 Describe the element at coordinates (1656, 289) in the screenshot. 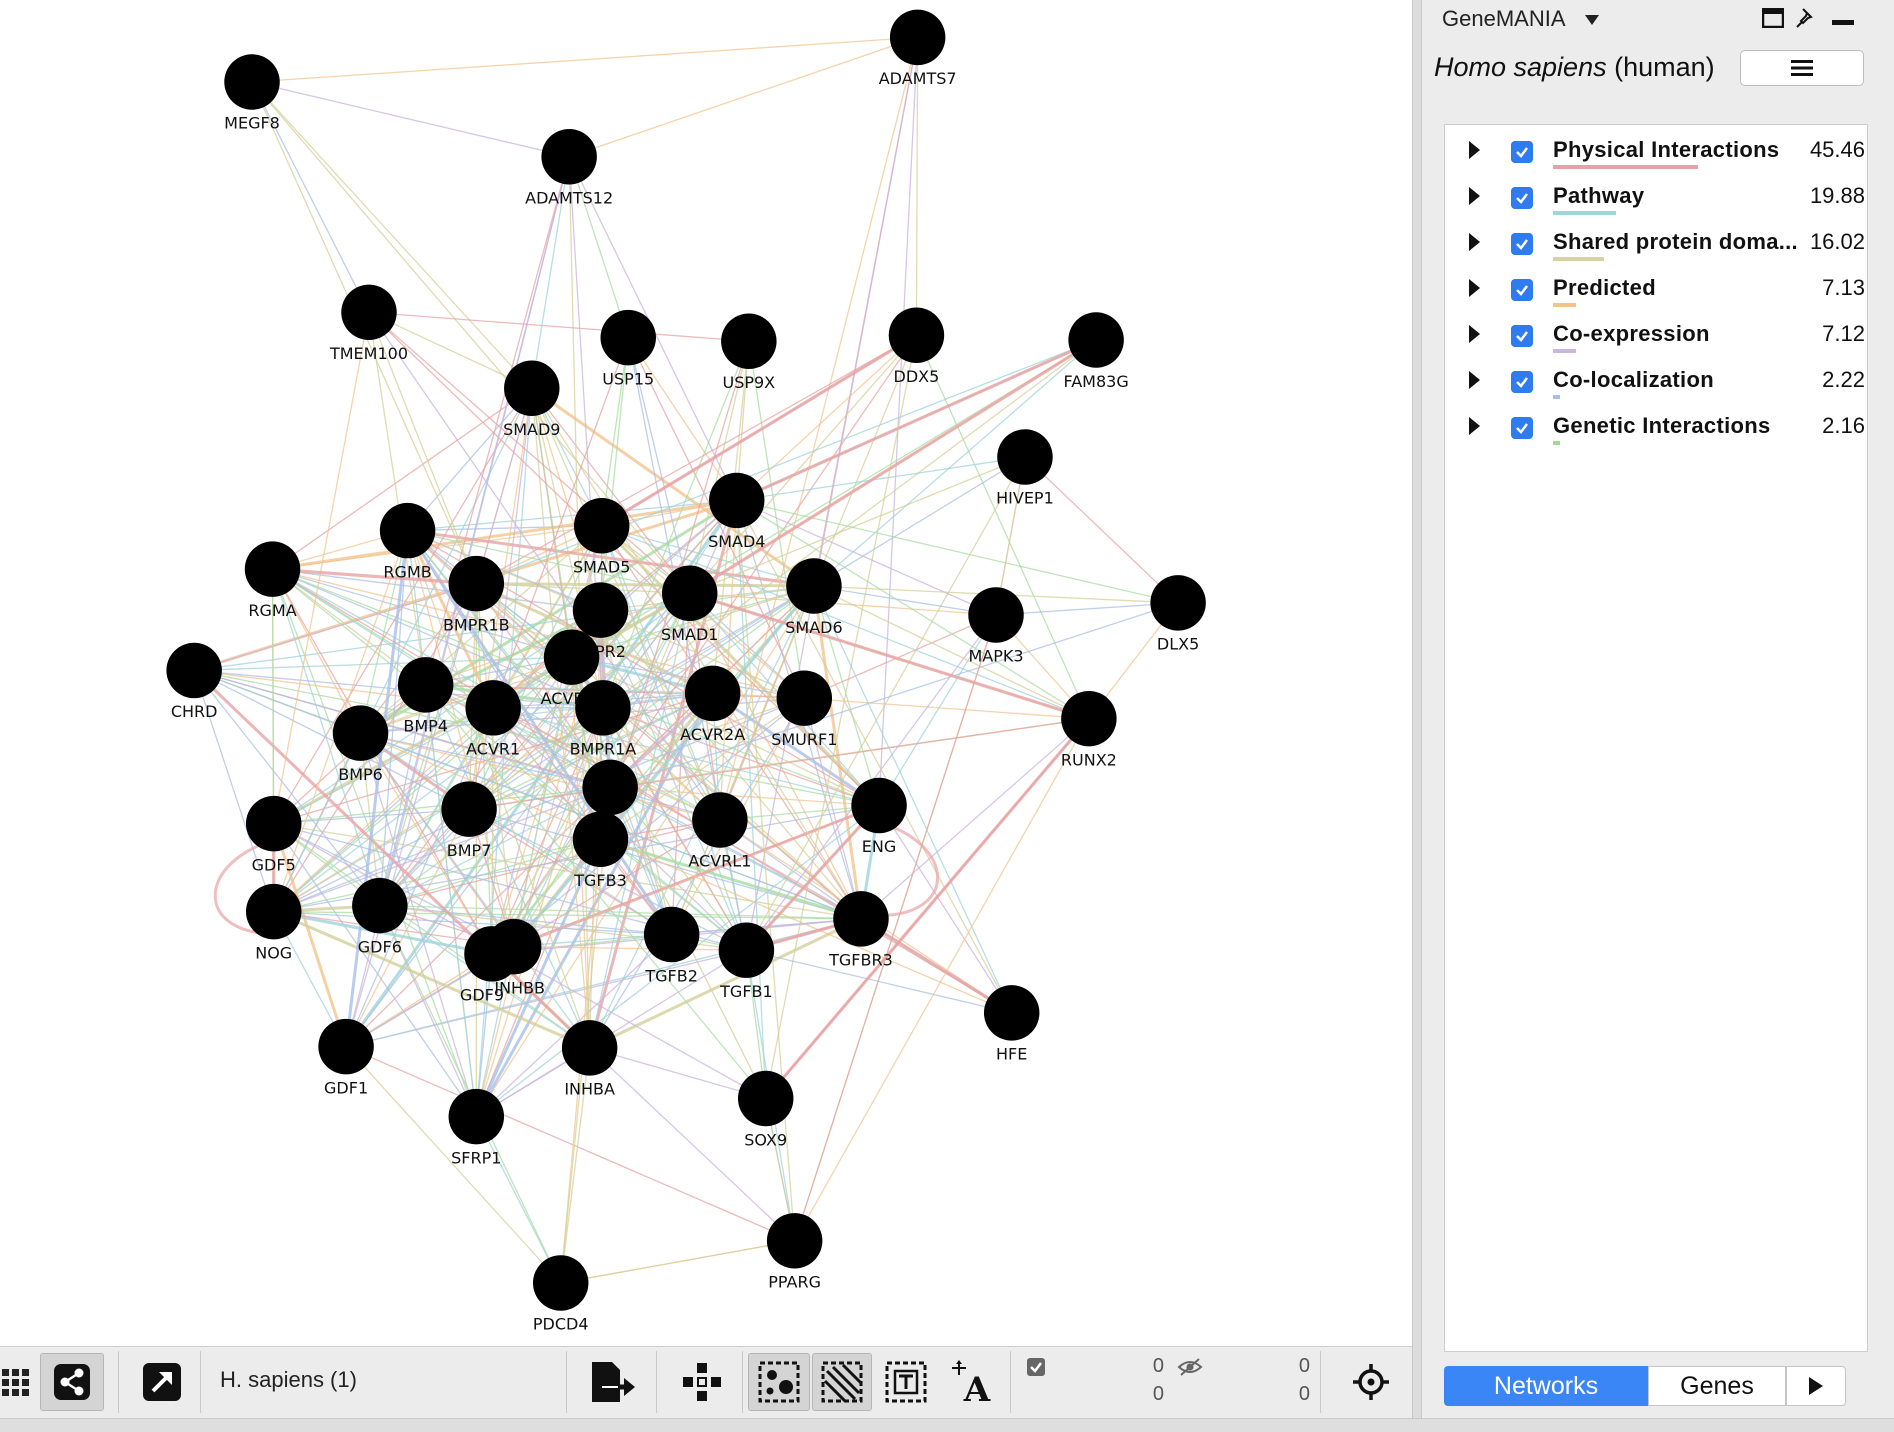

I see `network-row: Predicted 7.13` at that location.